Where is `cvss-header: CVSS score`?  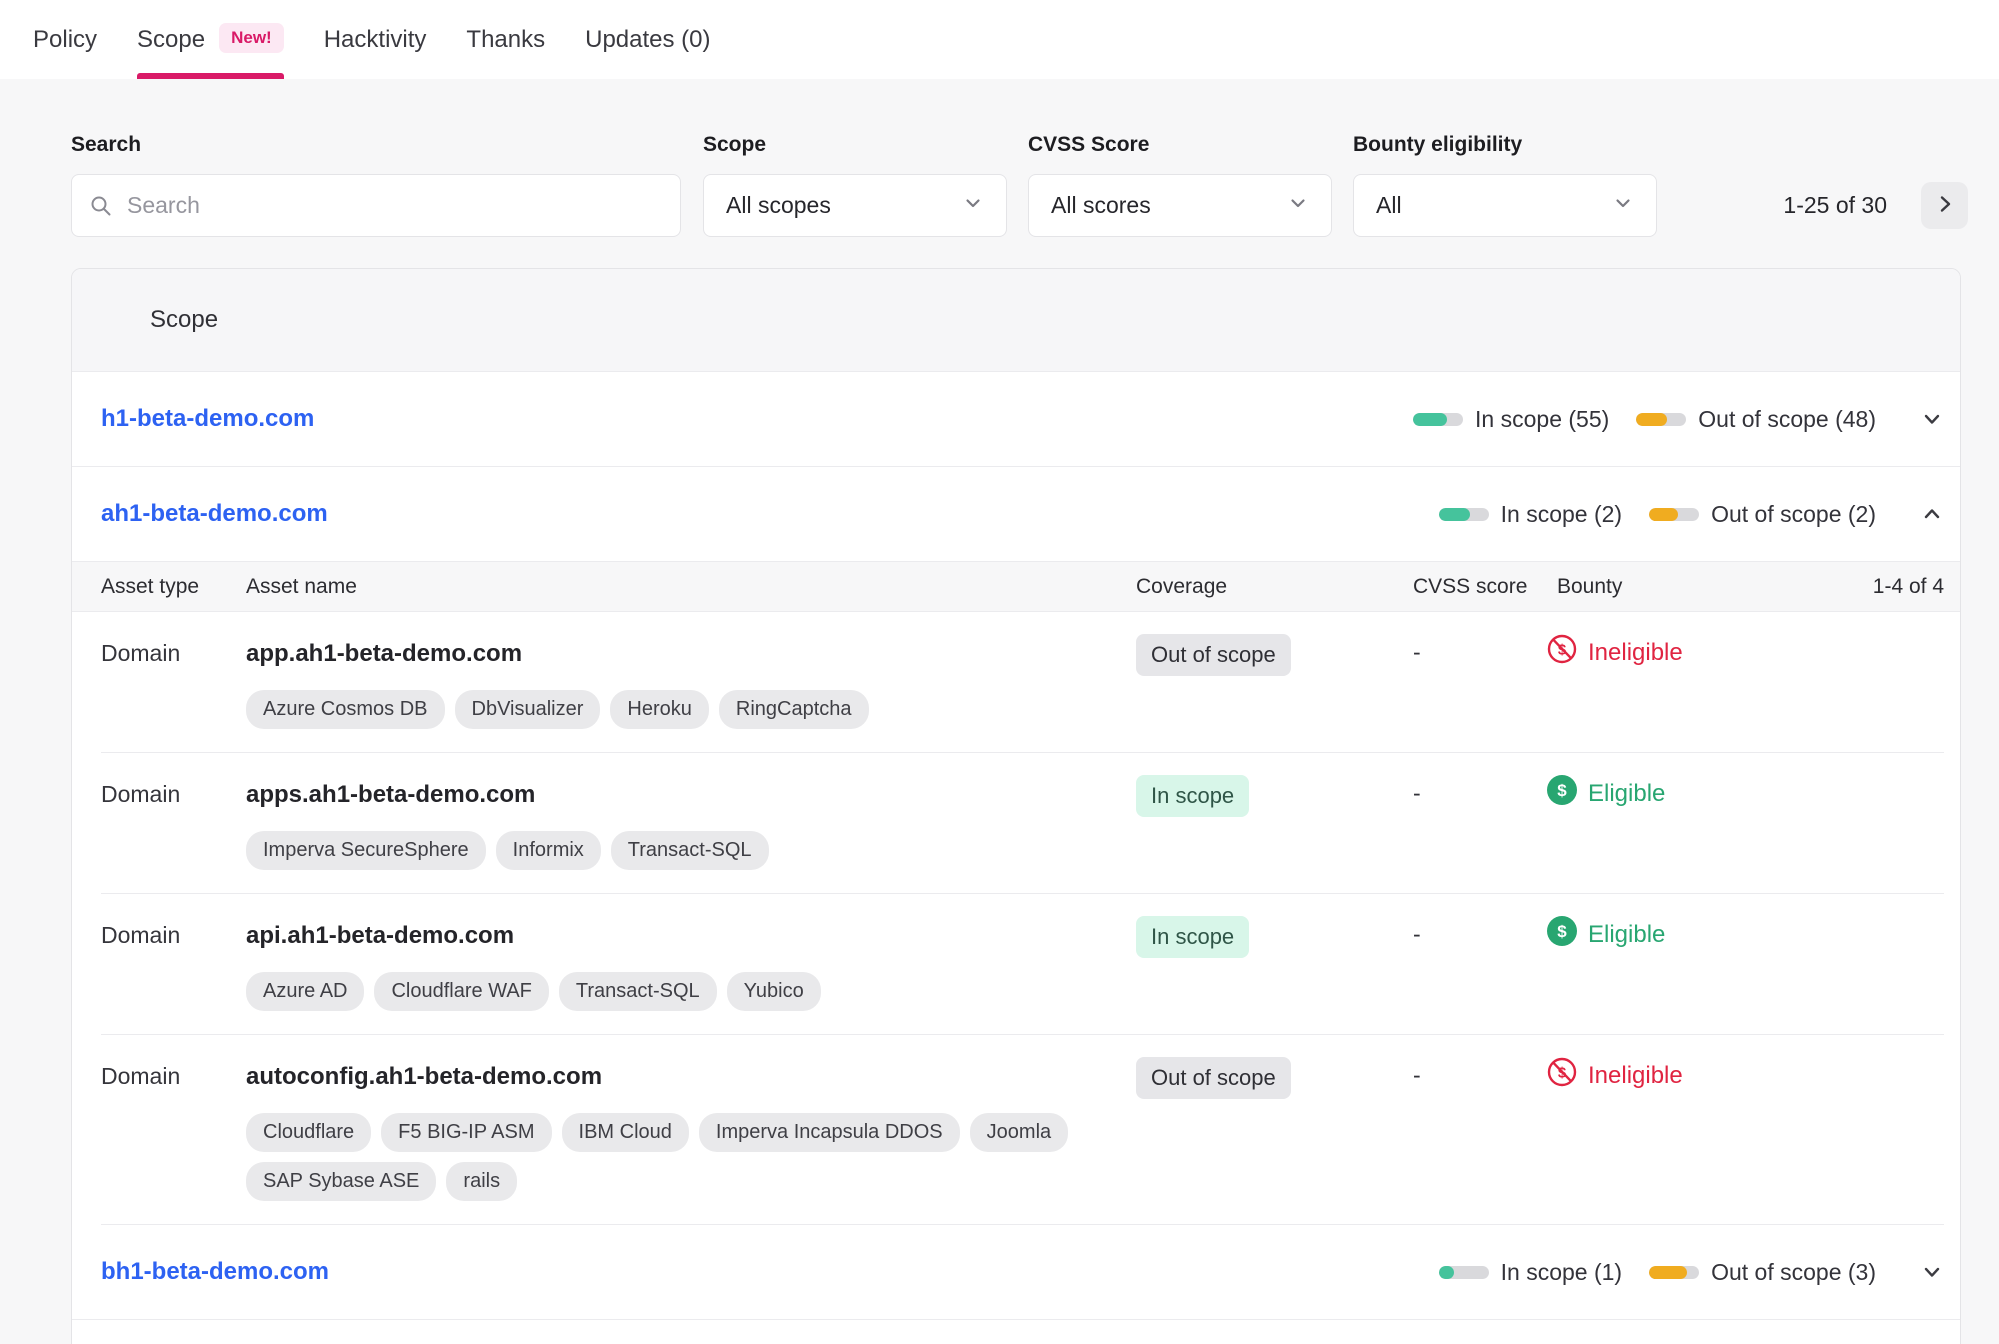 cvss-header: CVSS score is located at coordinates (1470, 586).